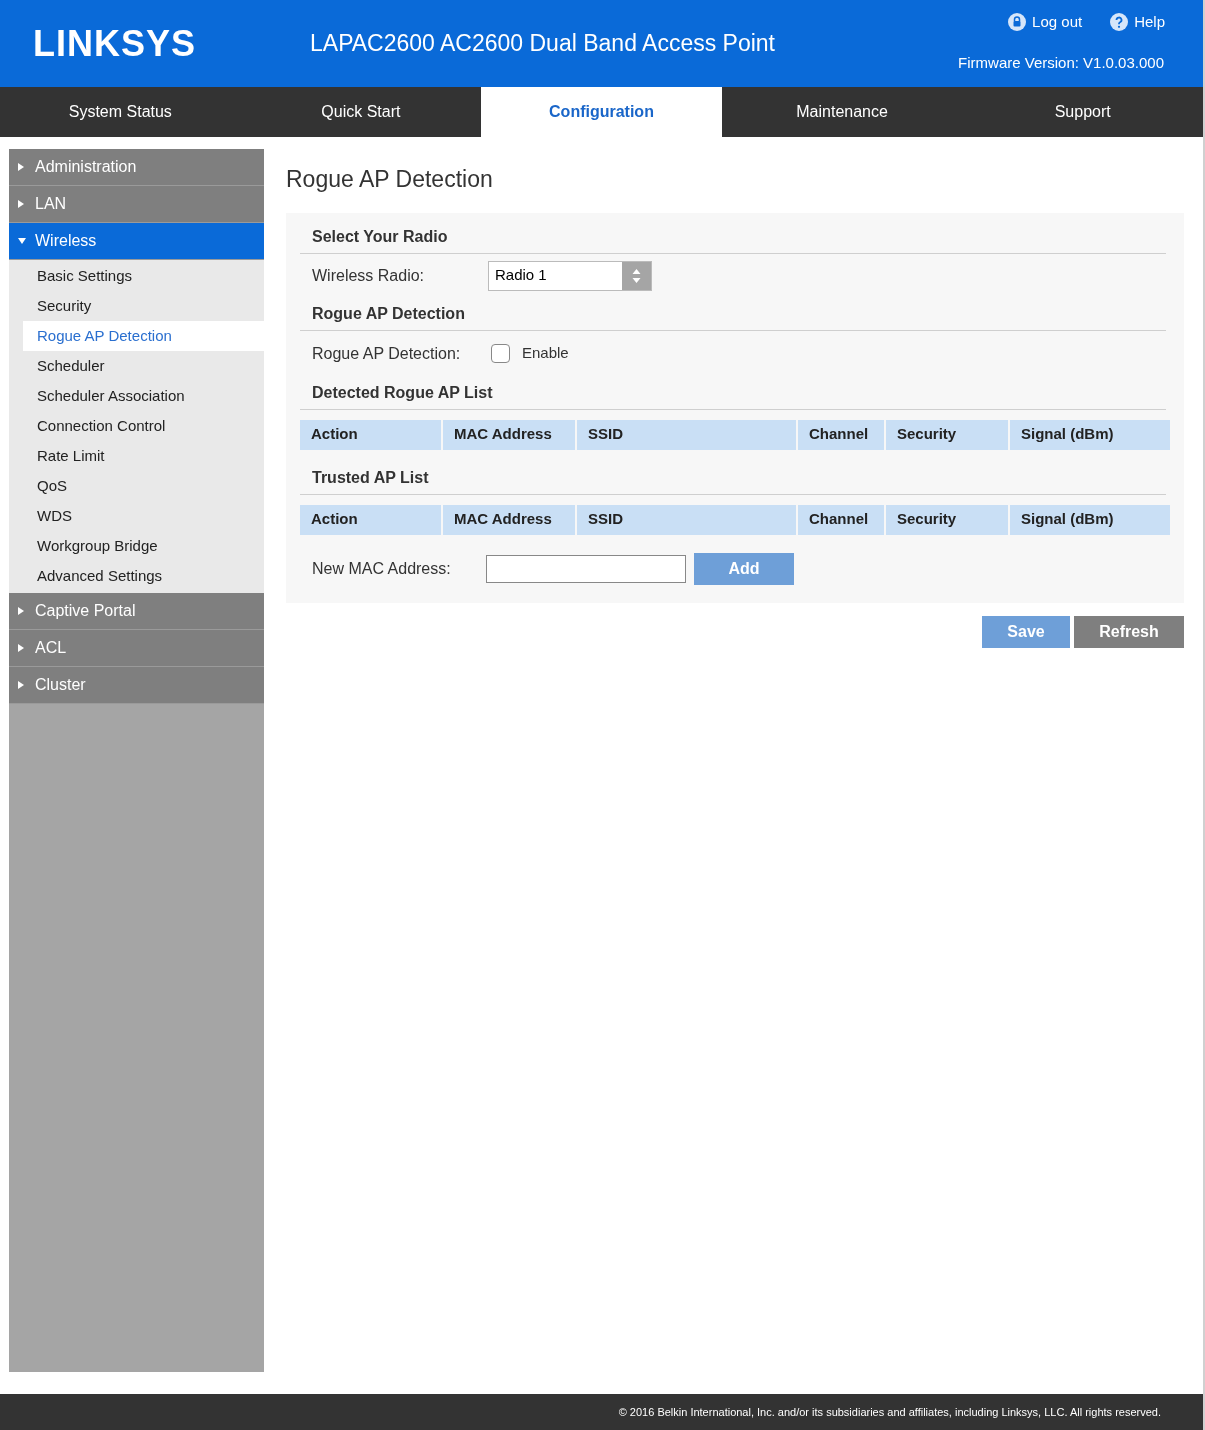  I want to click on nav-tab: System Status, so click(120, 112).